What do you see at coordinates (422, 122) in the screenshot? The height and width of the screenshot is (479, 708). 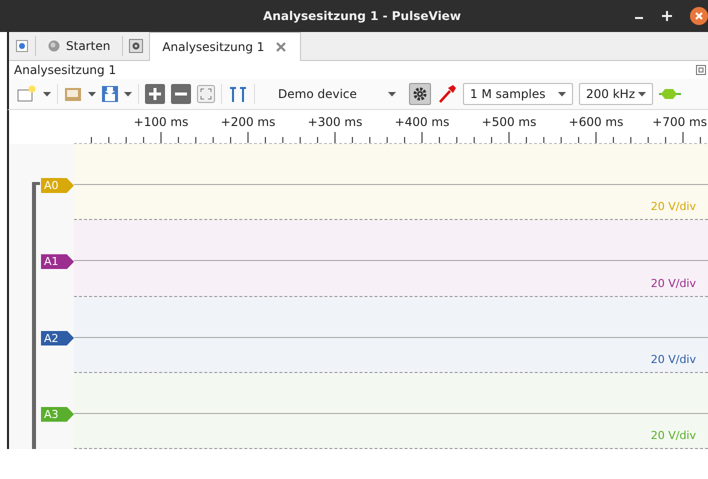 I see `time-label: +400 ms` at bounding box center [422, 122].